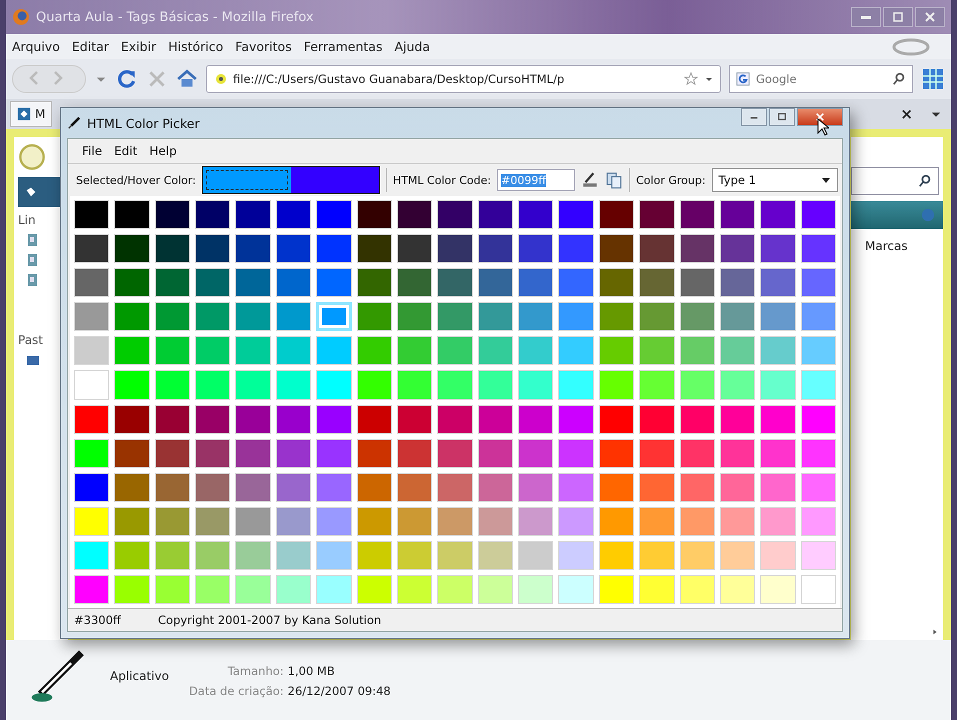 This screenshot has width=957, height=720. I want to click on window-title: HTML Color Picker, so click(143, 123).